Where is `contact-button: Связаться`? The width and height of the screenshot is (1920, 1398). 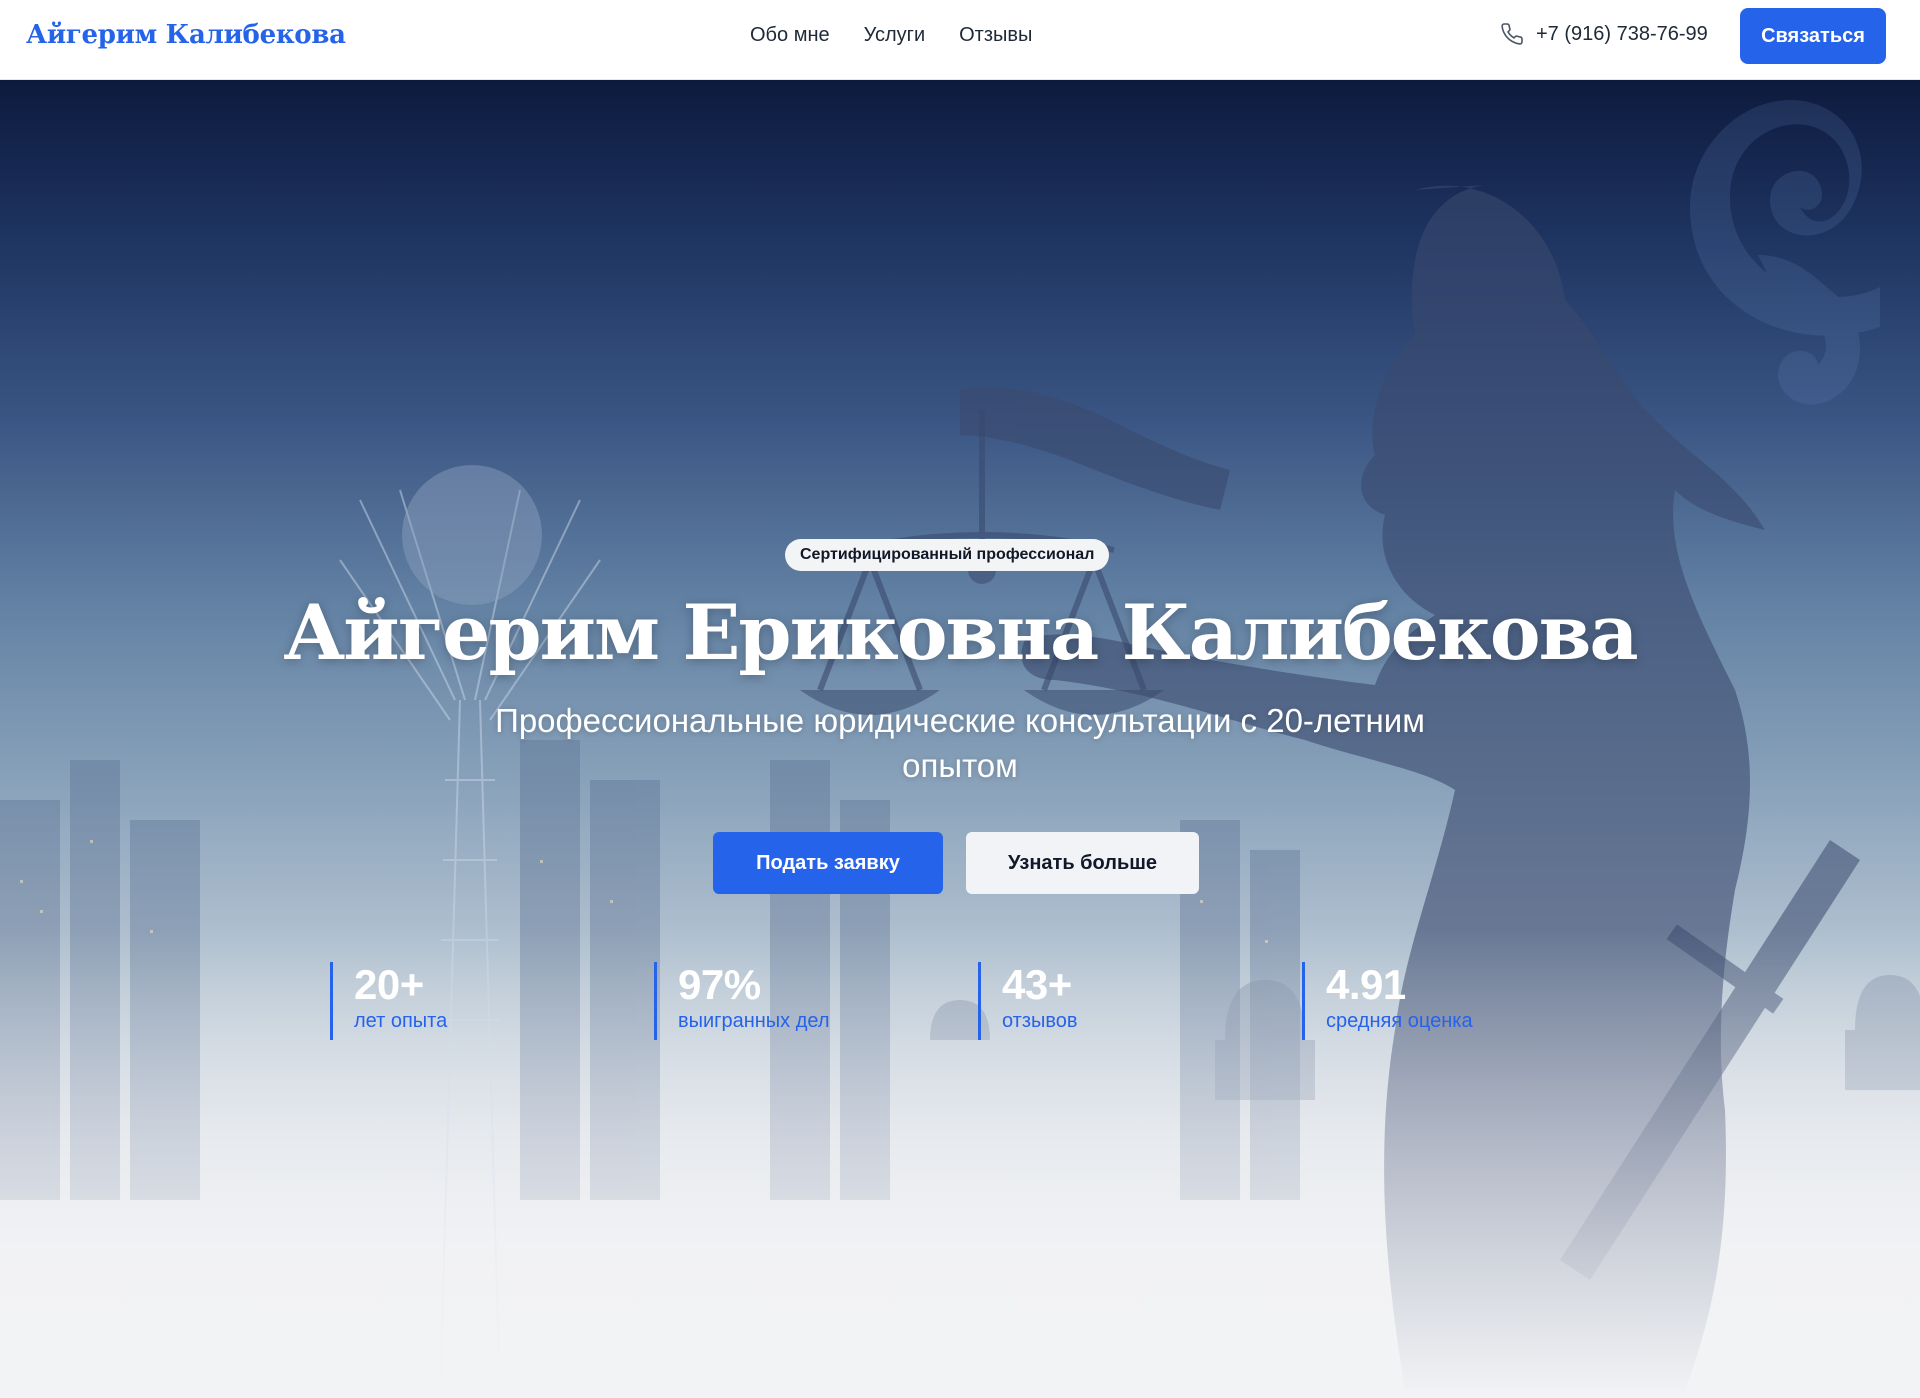 contact-button: Связаться is located at coordinates (1813, 36).